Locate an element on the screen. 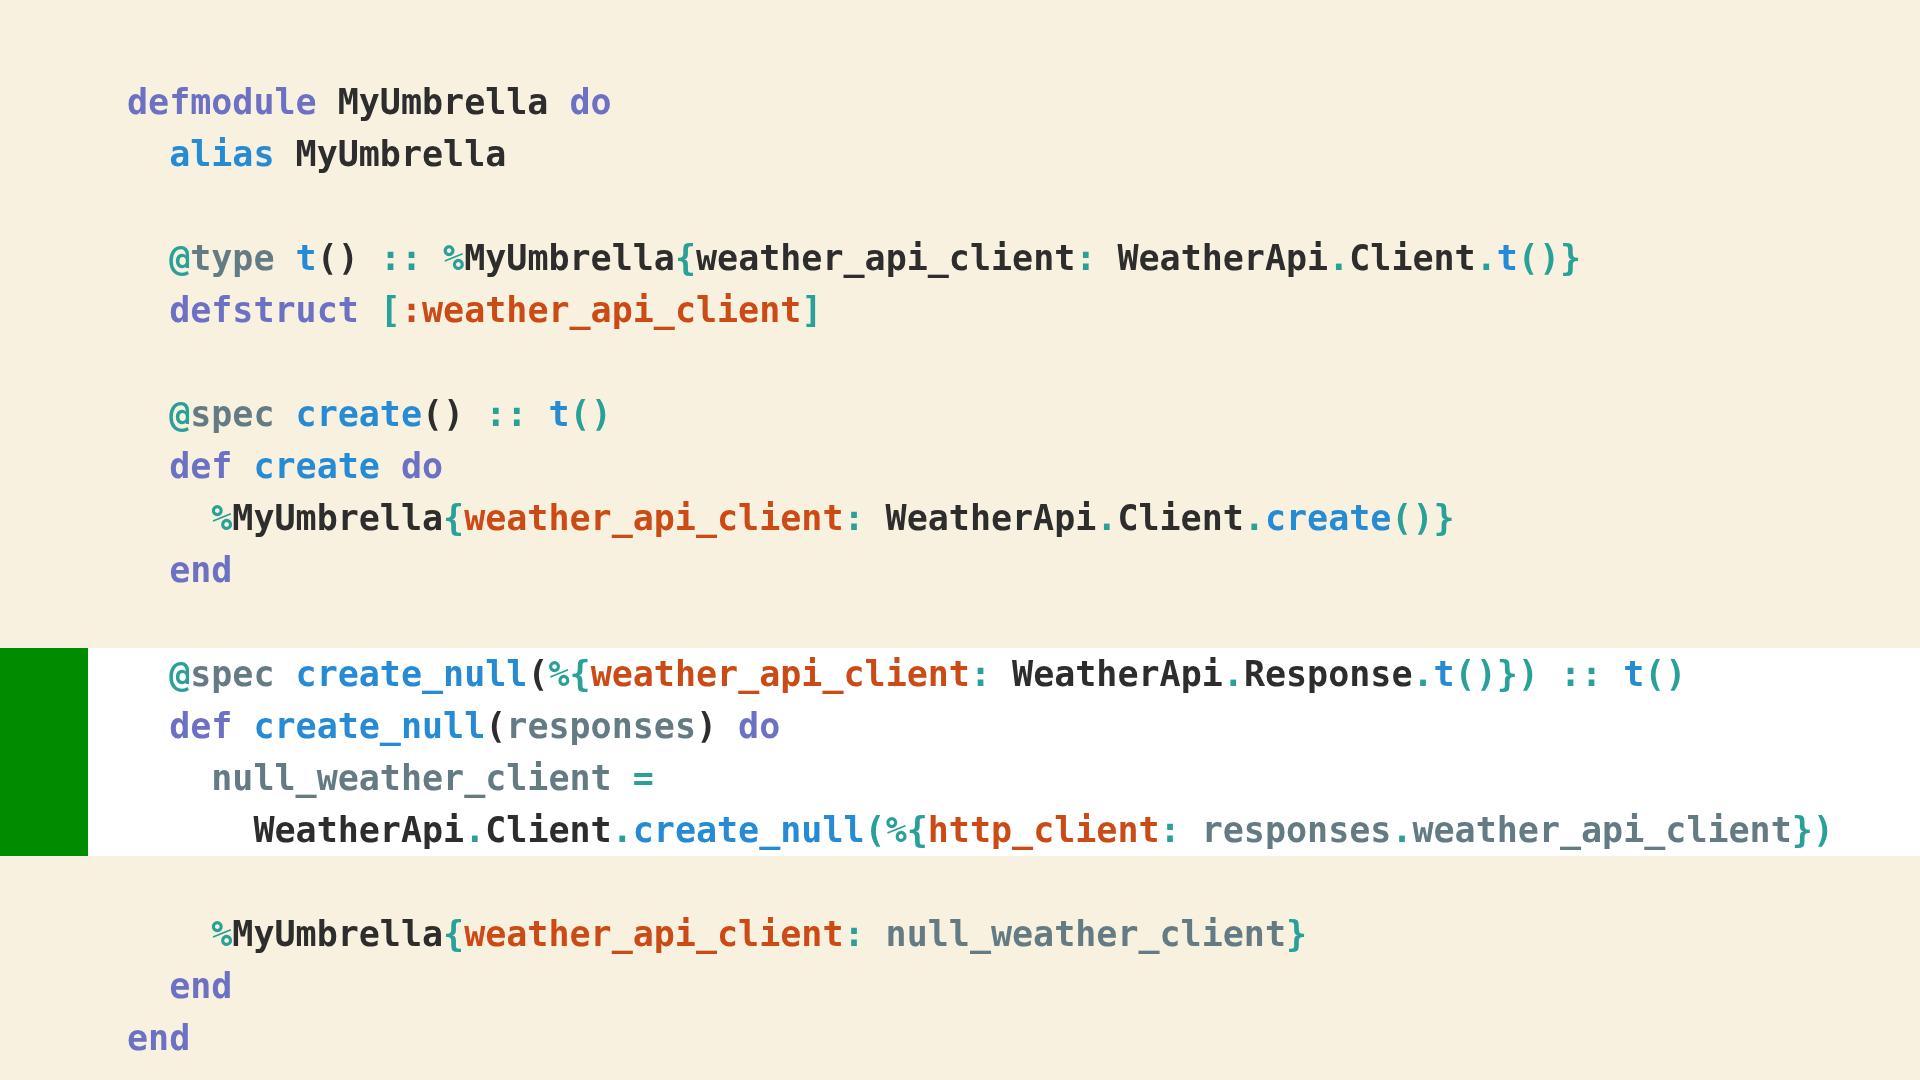 The image size is (1920, 1080). code-line: defstruct [:weather_api_client] is located at coordinates (495, 310).